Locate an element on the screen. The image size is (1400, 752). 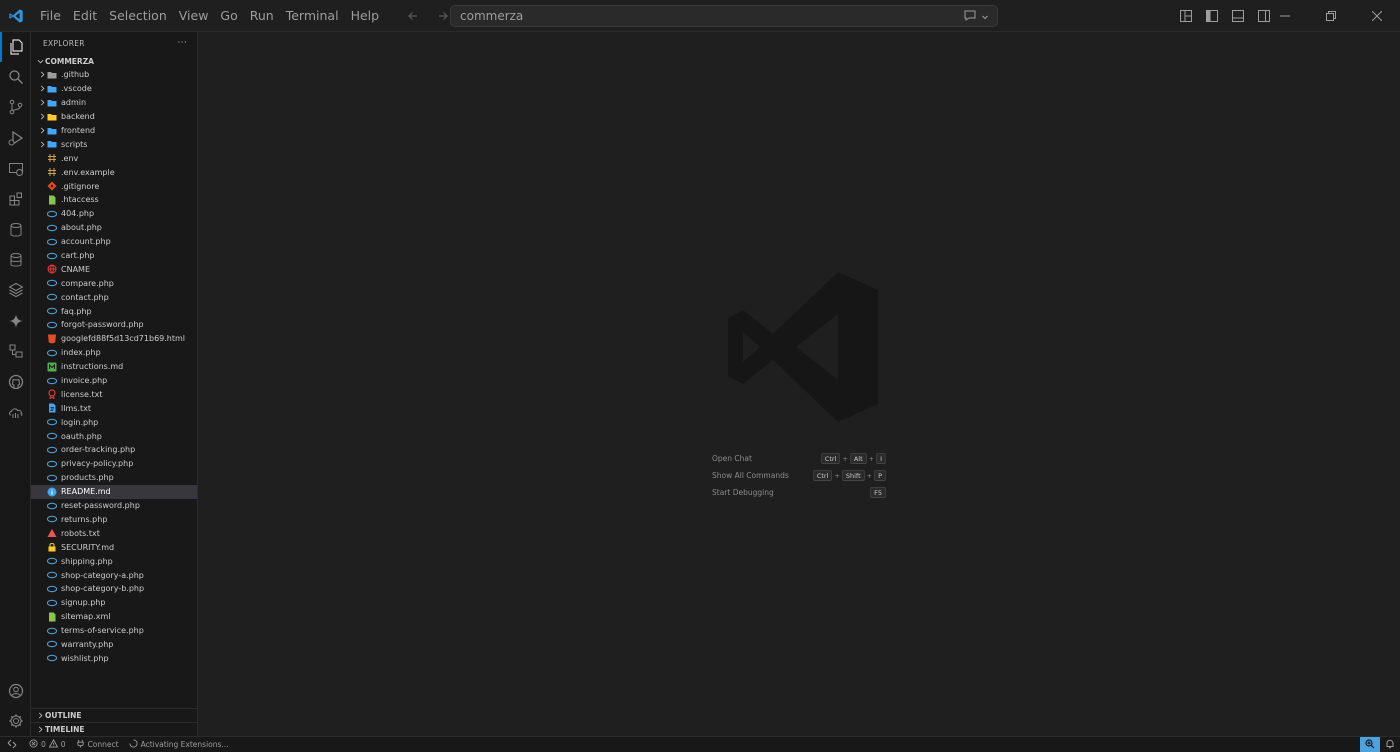
tree-file: signup.php is located at coordinates (114, 603).